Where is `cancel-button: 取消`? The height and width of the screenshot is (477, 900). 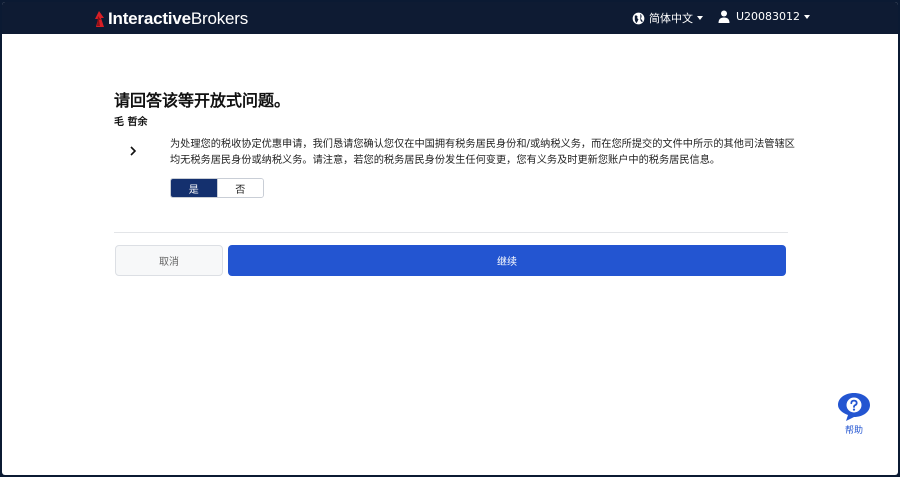
cancel-button: 取消 is located at coordinates (169, 260).